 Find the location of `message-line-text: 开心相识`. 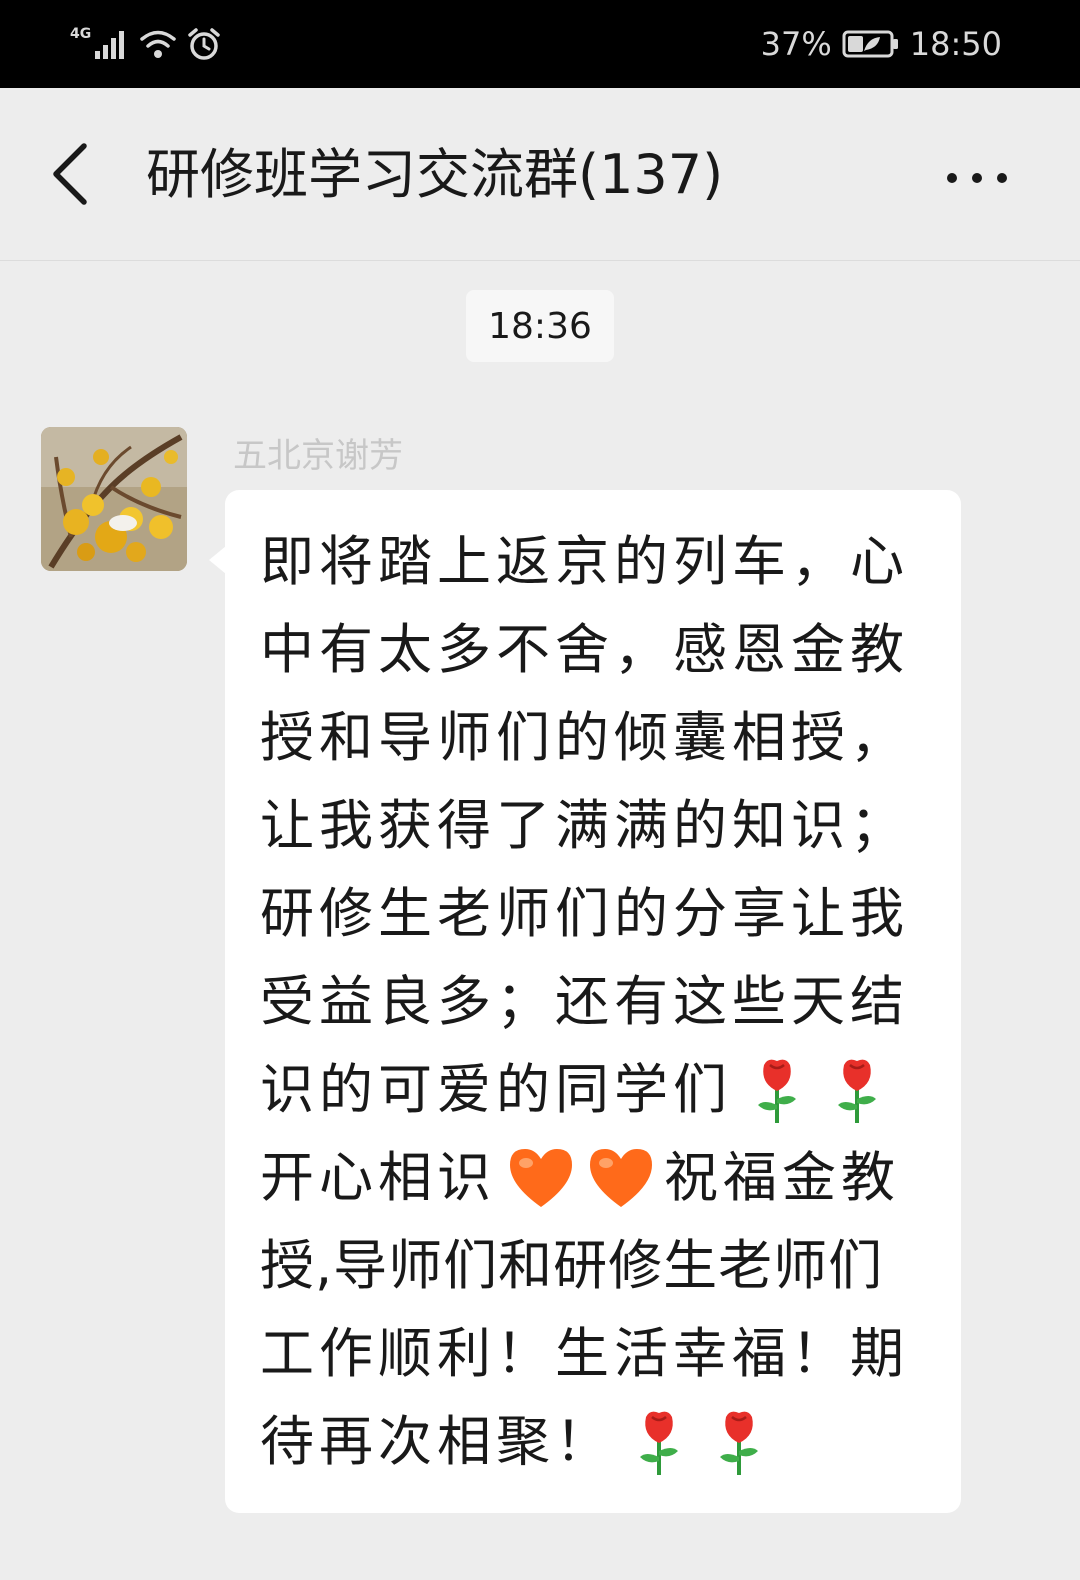

message-line-text: 开心相识 is located at coordinates (378, 1177).